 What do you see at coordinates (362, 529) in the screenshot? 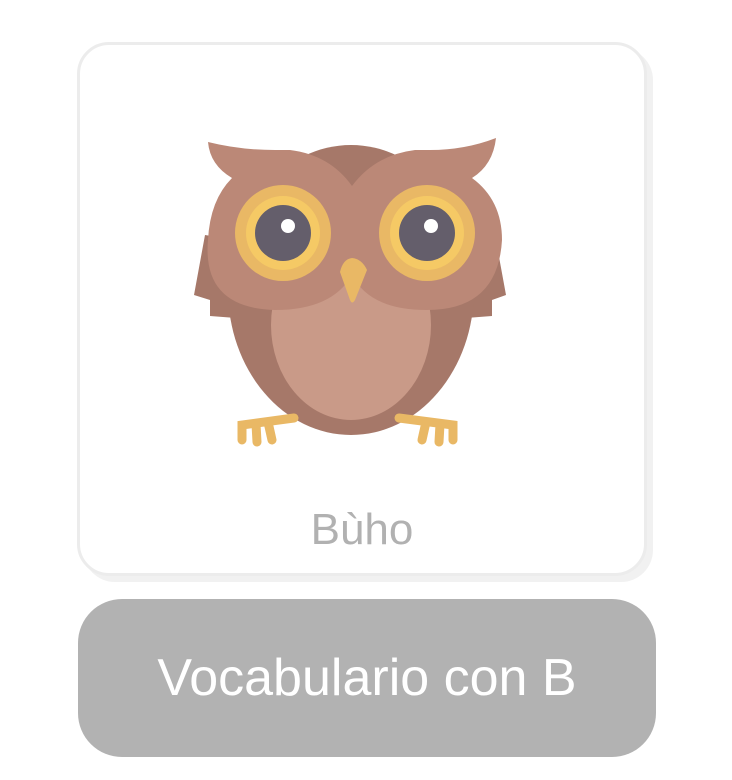
I see `vocabulary-word: Bùho` at bounding box center [362, 529].